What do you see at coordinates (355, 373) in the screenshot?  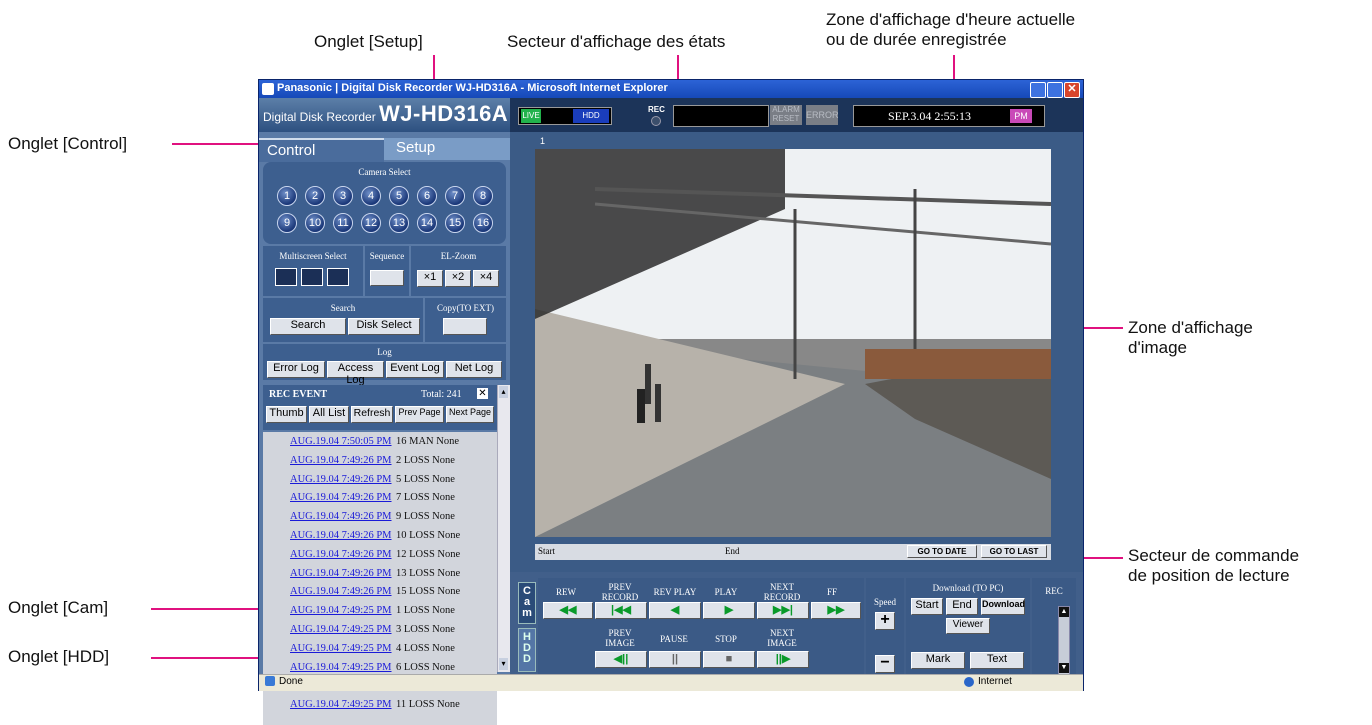 I see `access-log-button: Access Log` at bounding box center [355, 373].